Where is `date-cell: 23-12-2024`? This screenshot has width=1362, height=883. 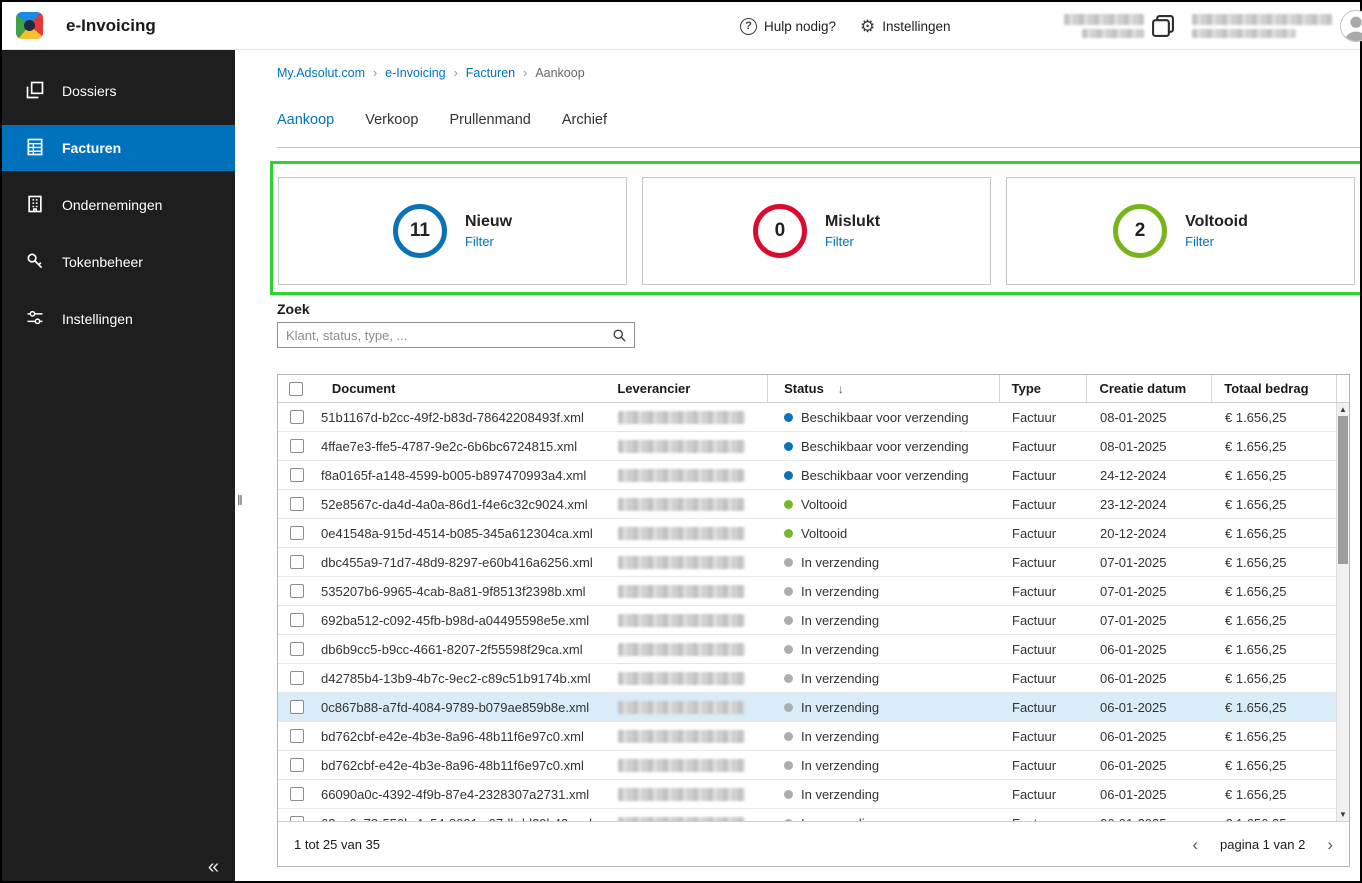 date-cell: 23-12-2024 is located at coordinates (1133, 504).